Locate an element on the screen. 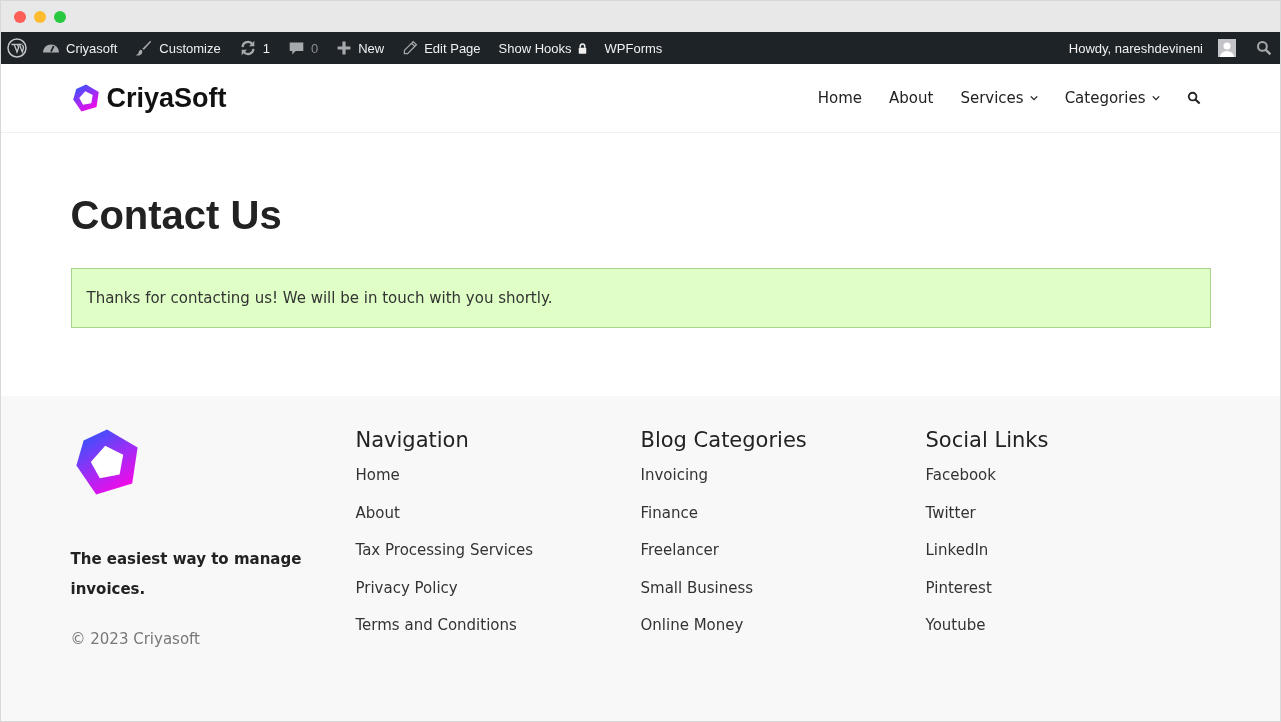 This screenshot has width=1281, height=722. footer-heading: Blog Categories is located at coordinates (724, 439).